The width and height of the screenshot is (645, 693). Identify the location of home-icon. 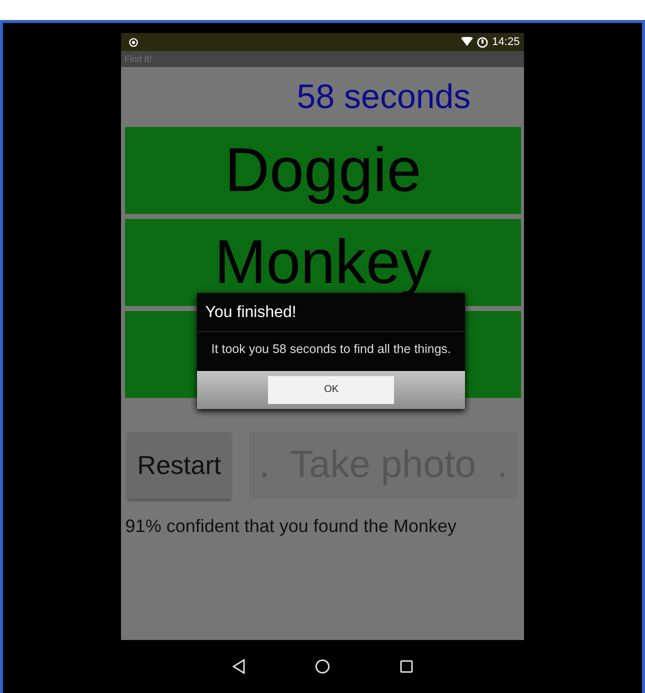
(322, 666).